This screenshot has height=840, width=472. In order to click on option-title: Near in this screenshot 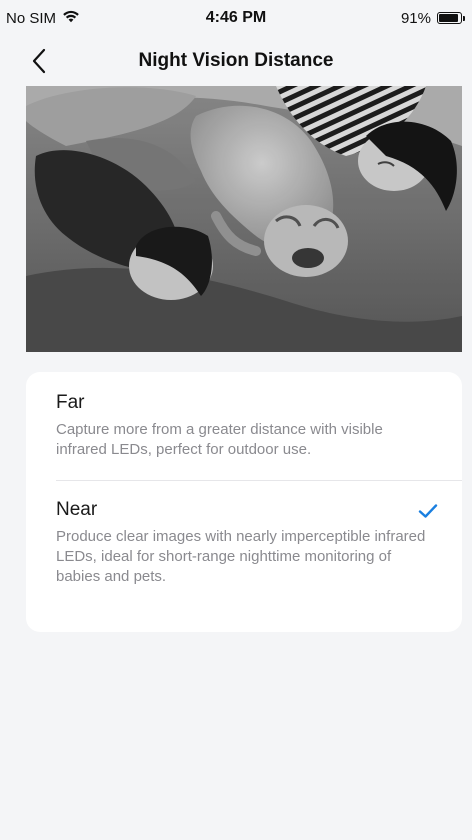, I will do `click(77, 509)`.